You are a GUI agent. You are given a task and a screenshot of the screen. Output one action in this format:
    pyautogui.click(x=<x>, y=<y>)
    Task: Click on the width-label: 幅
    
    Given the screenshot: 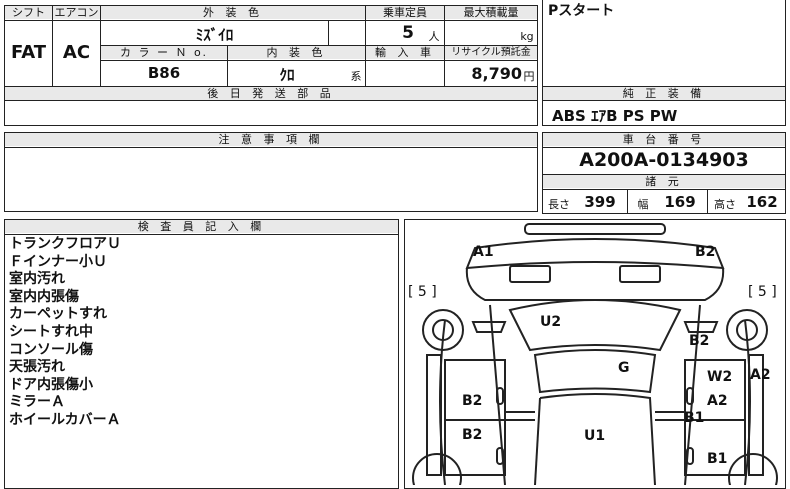 What is the action you would take?
    pyautogui.click(x=643, y=204)
    